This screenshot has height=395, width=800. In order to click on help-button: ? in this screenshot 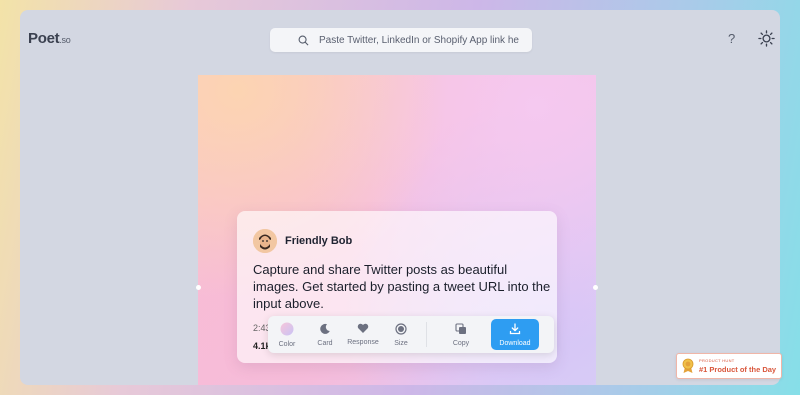, I will do `click(731, 38)`.